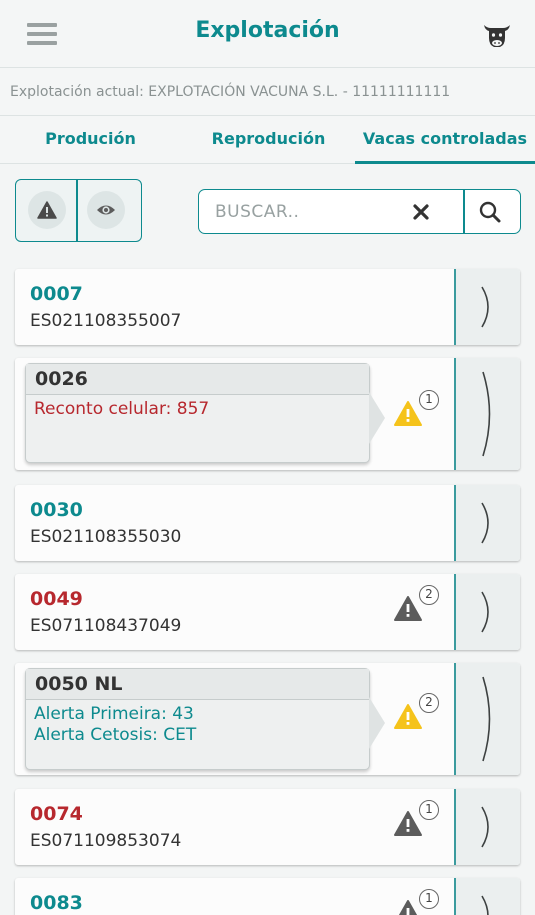  I want to click on cow-code: 0049, so click(56, 599).